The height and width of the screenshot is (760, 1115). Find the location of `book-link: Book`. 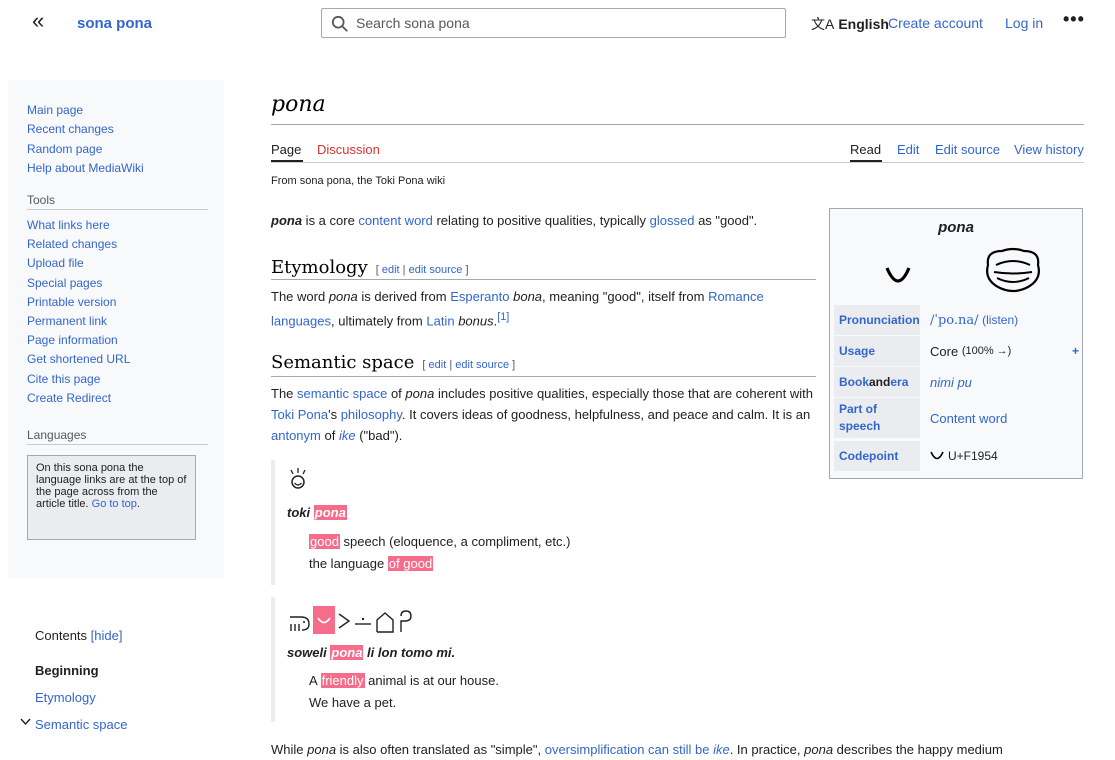

book-link: Book is located at coordinates (854, 382).